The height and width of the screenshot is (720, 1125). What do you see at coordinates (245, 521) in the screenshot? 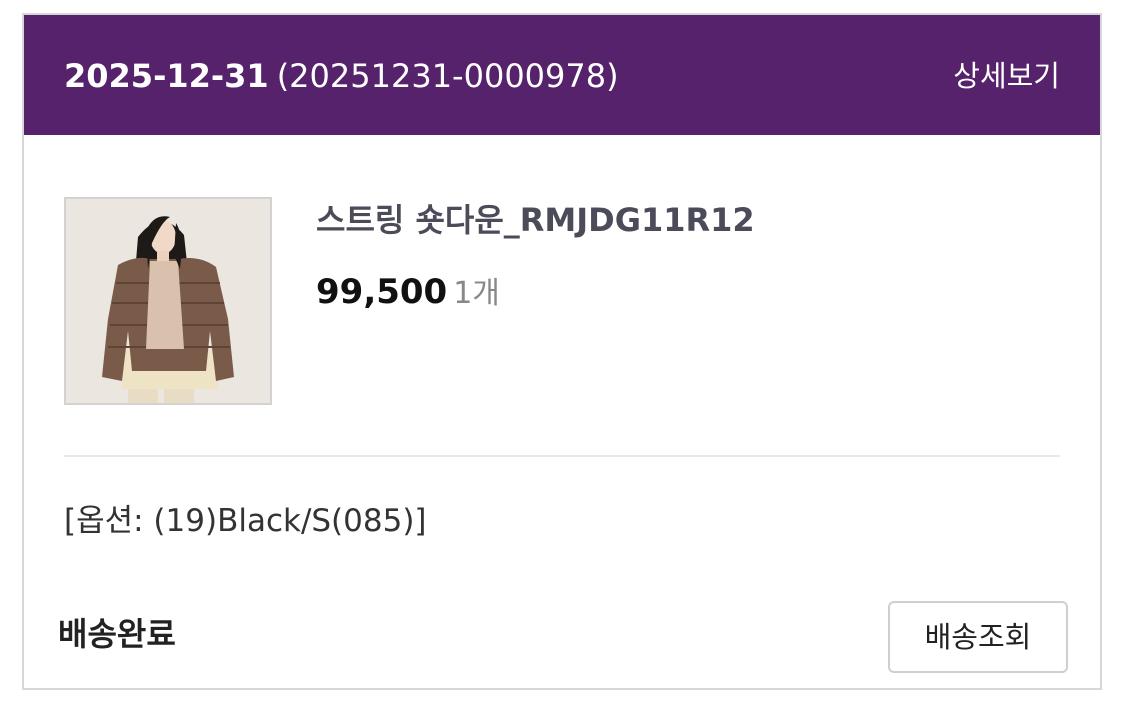
I see `product-option: [옵션: (19)Black/S(085)]` at bounding box center [245, 521].